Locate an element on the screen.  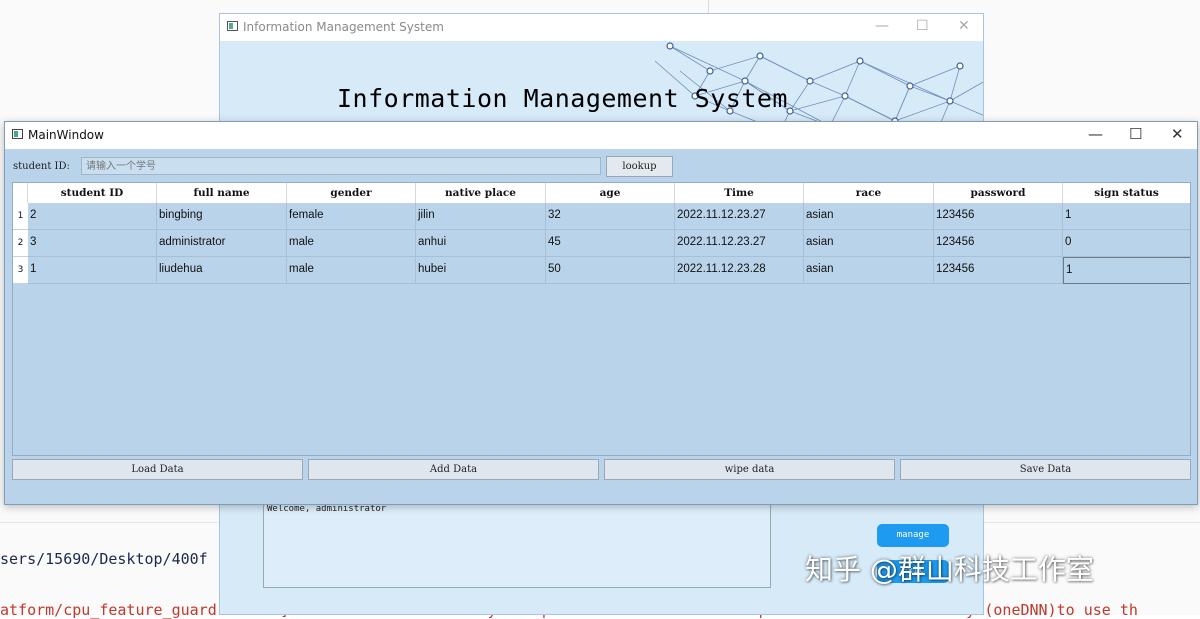
table-cell: female is located at coordinates (351, 216).